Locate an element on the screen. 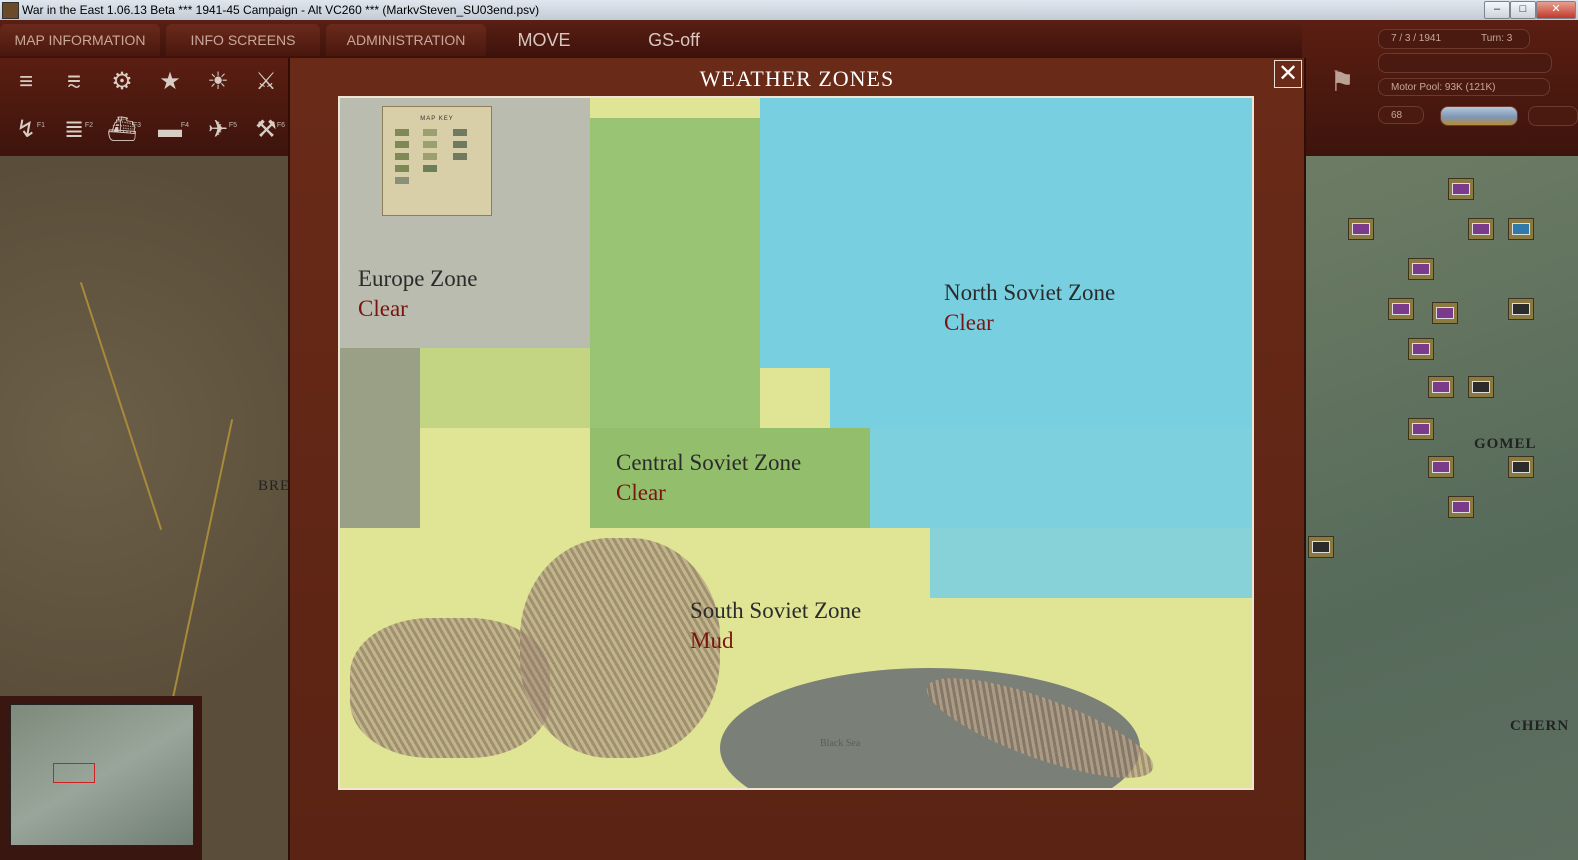  gear-icon: ⚙ is located at coordinates (122, 82).